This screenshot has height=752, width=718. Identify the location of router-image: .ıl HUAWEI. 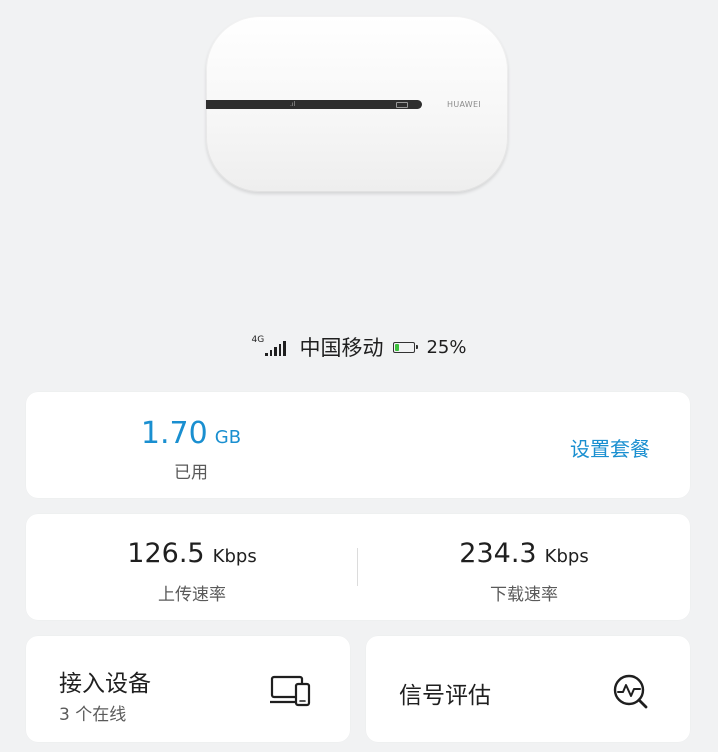
(357, 104).